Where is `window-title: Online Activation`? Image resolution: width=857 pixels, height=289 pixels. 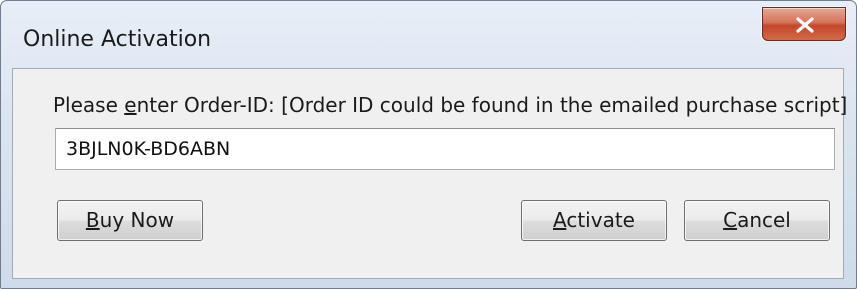
window-title: Online Activation is located at coordinates (117, 39).